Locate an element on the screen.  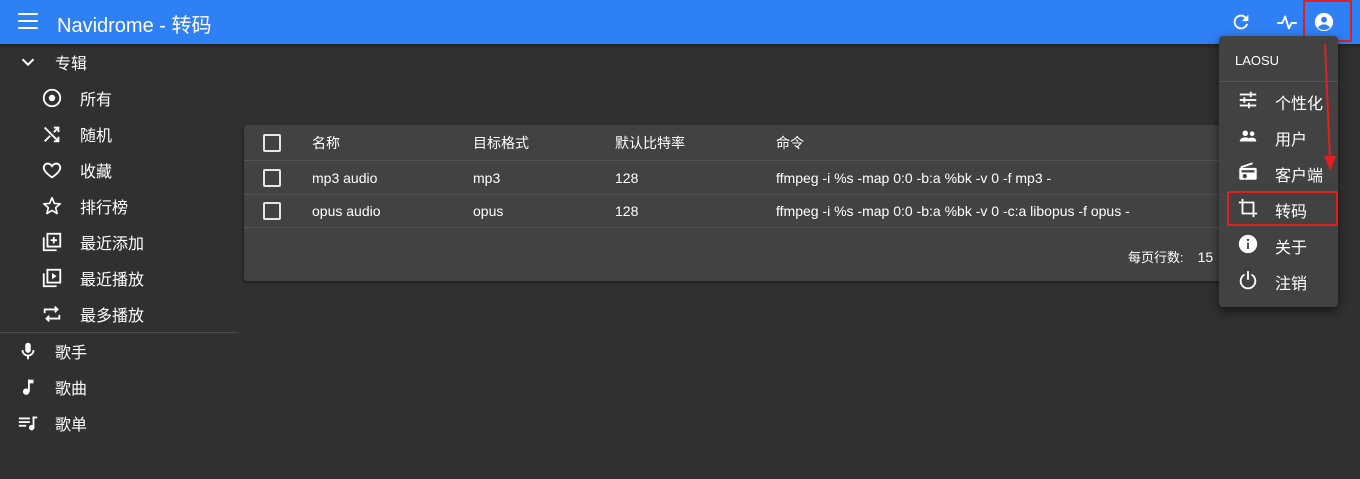
menu-item-transcoding: 转码 is located at coordinates (1278, 208).